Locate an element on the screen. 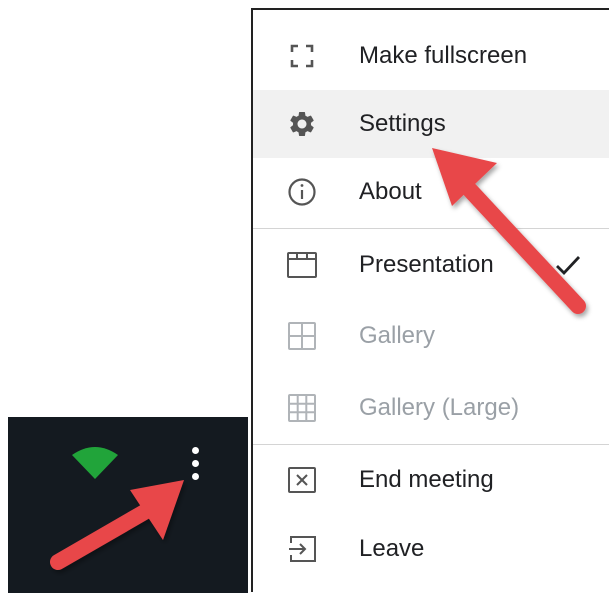  fullscreen-icon is located at coordinates (302, 56).